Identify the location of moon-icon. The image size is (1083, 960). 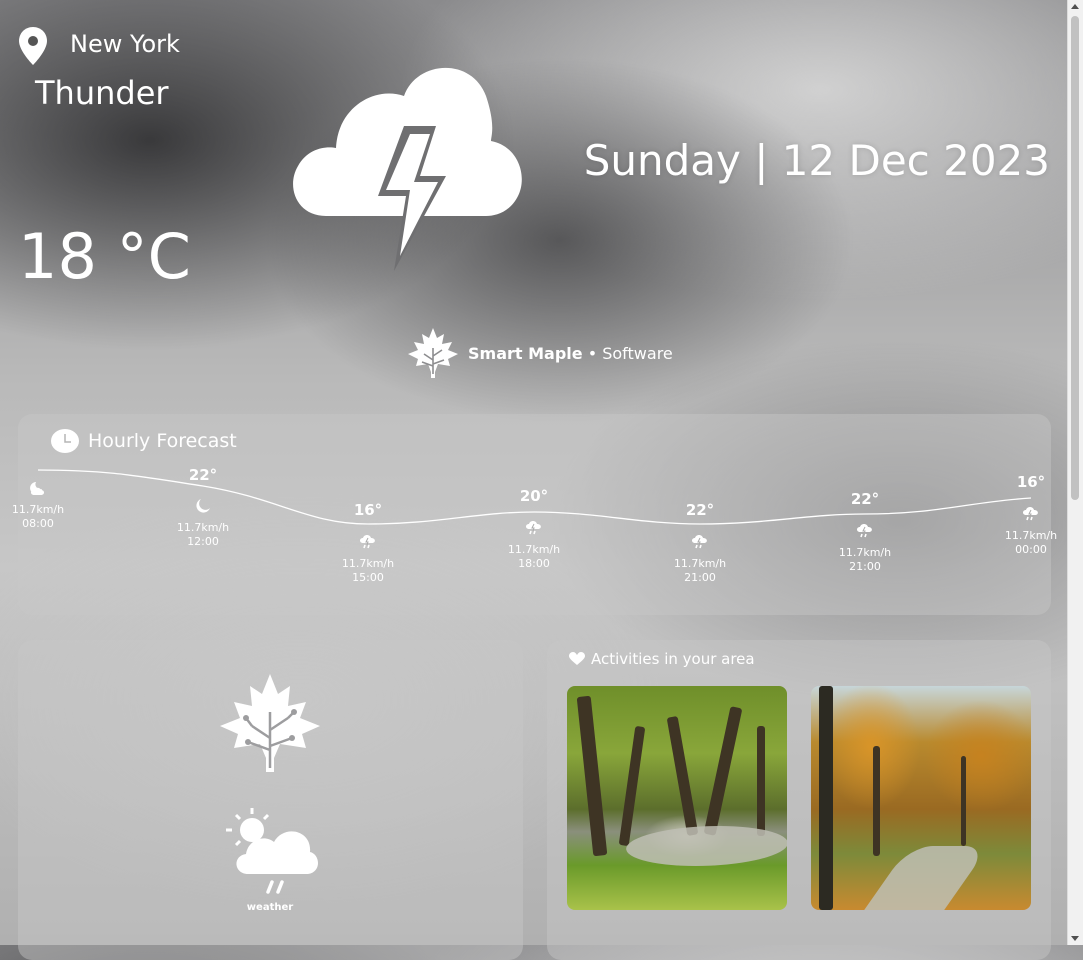
(203, 508).